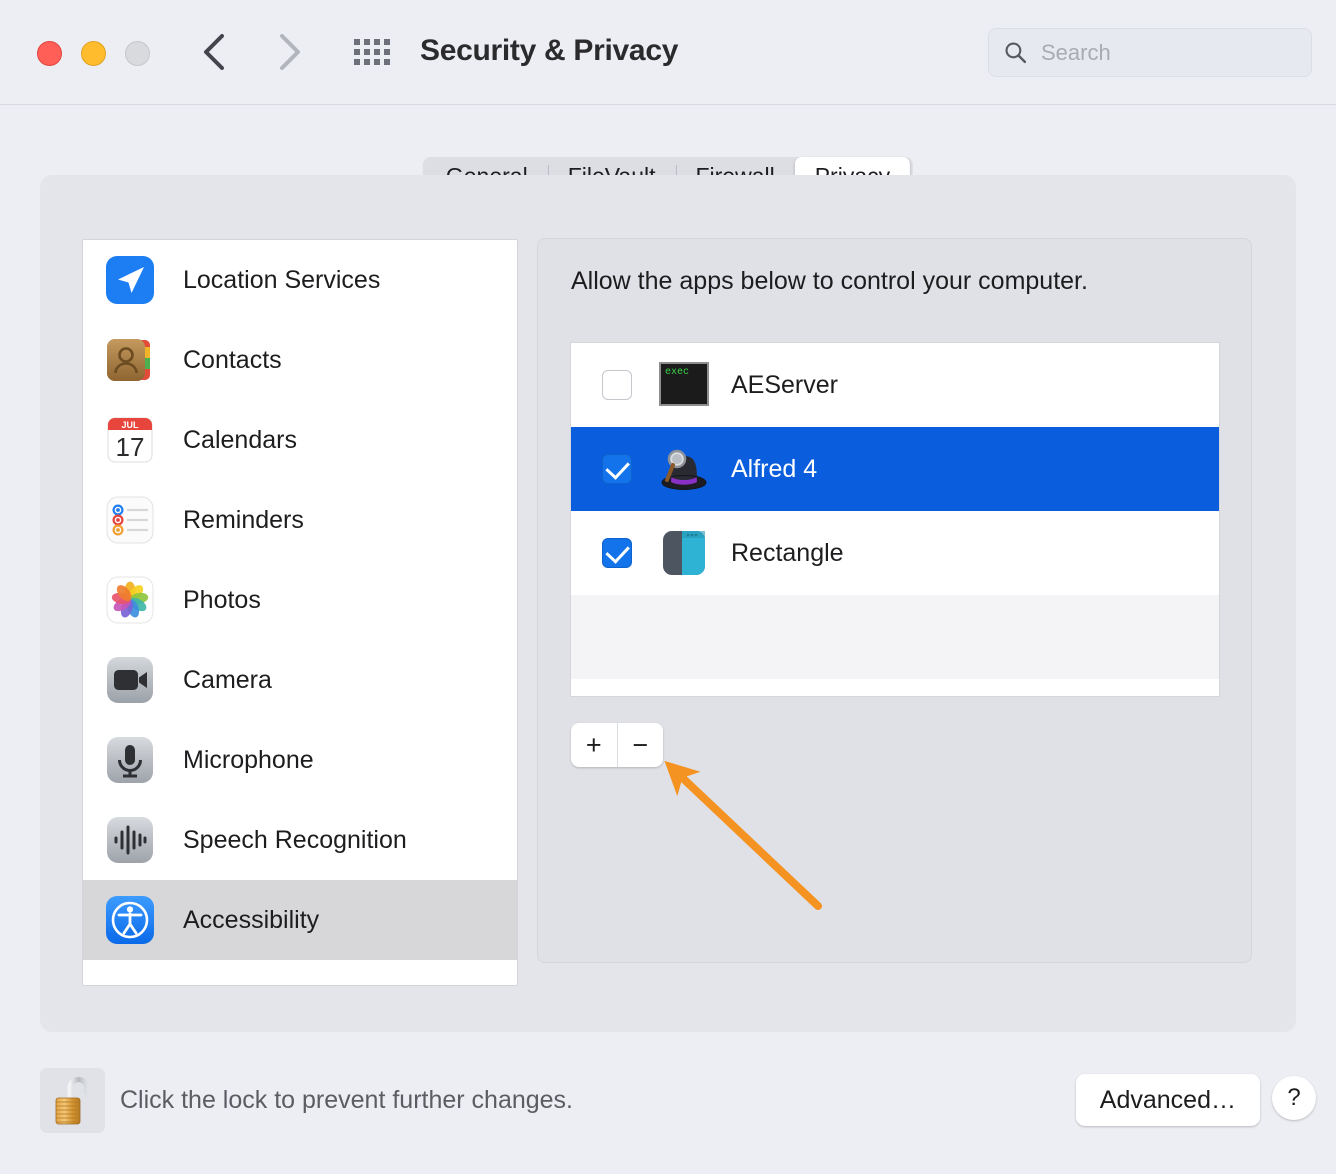  Describe the element at coordinates (251, 919) in the screenshot. I see `sidebar-item-label: Accessibility` at that location.